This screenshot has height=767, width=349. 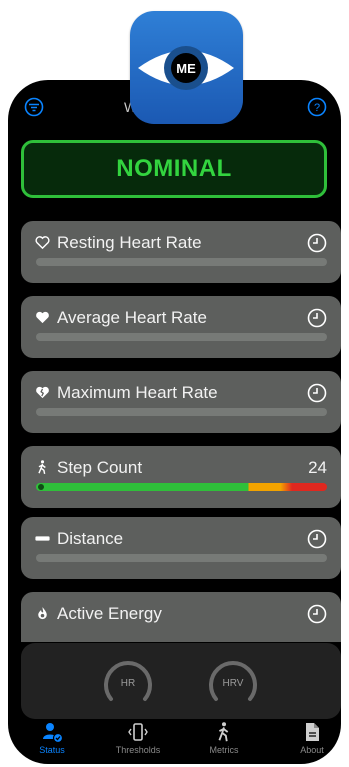 I want to click on flame-icon, so click(x=42, y=613).